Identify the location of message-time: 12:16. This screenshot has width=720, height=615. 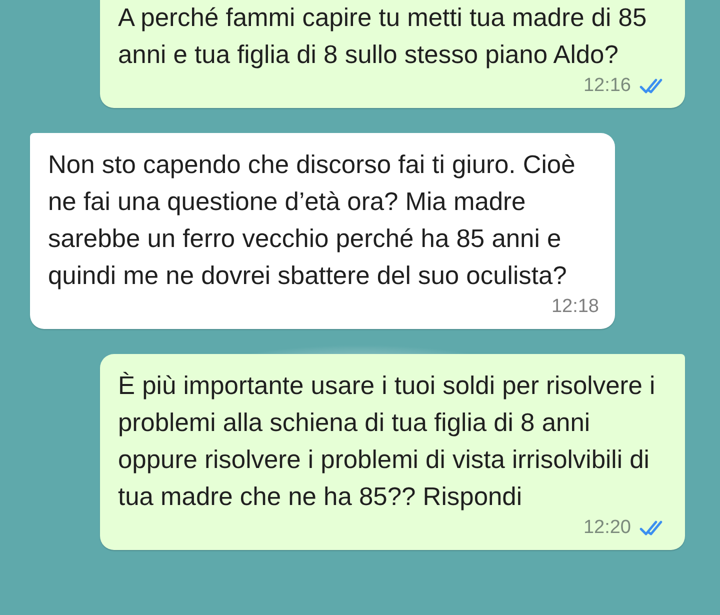
(607, 86).